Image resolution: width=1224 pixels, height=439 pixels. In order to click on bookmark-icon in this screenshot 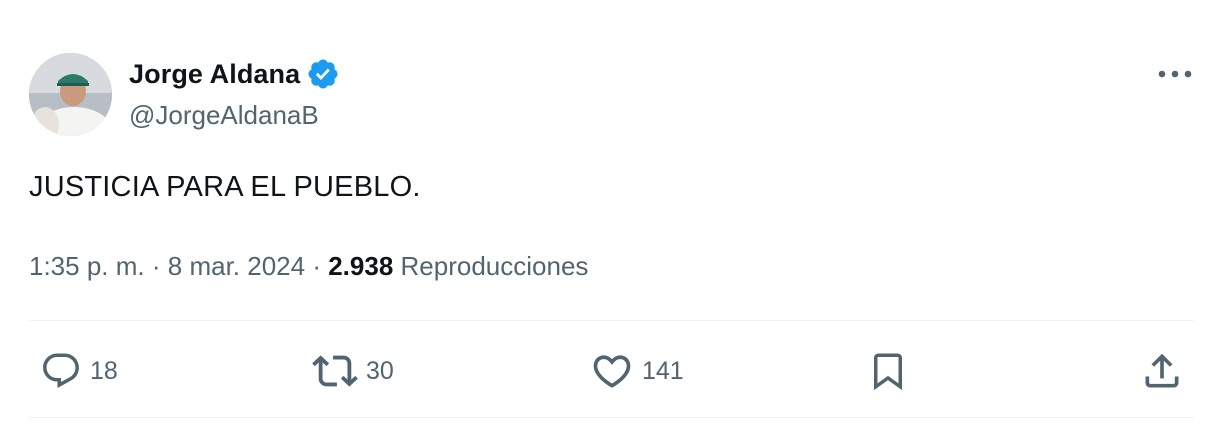, I will do `click(888, 372)`.